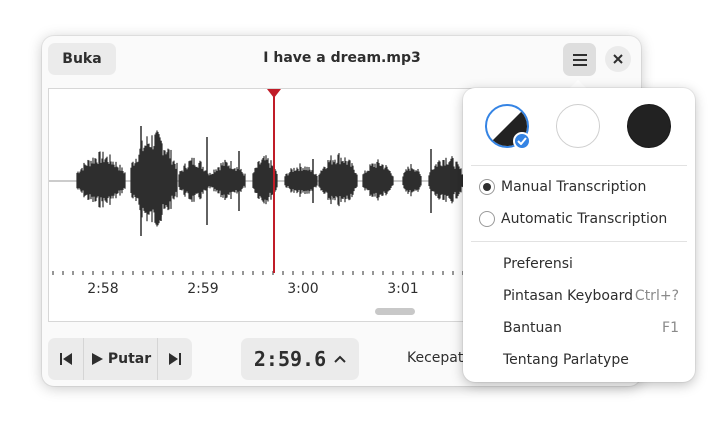  I want to click on skip-forward-icon, so click(175, 359).